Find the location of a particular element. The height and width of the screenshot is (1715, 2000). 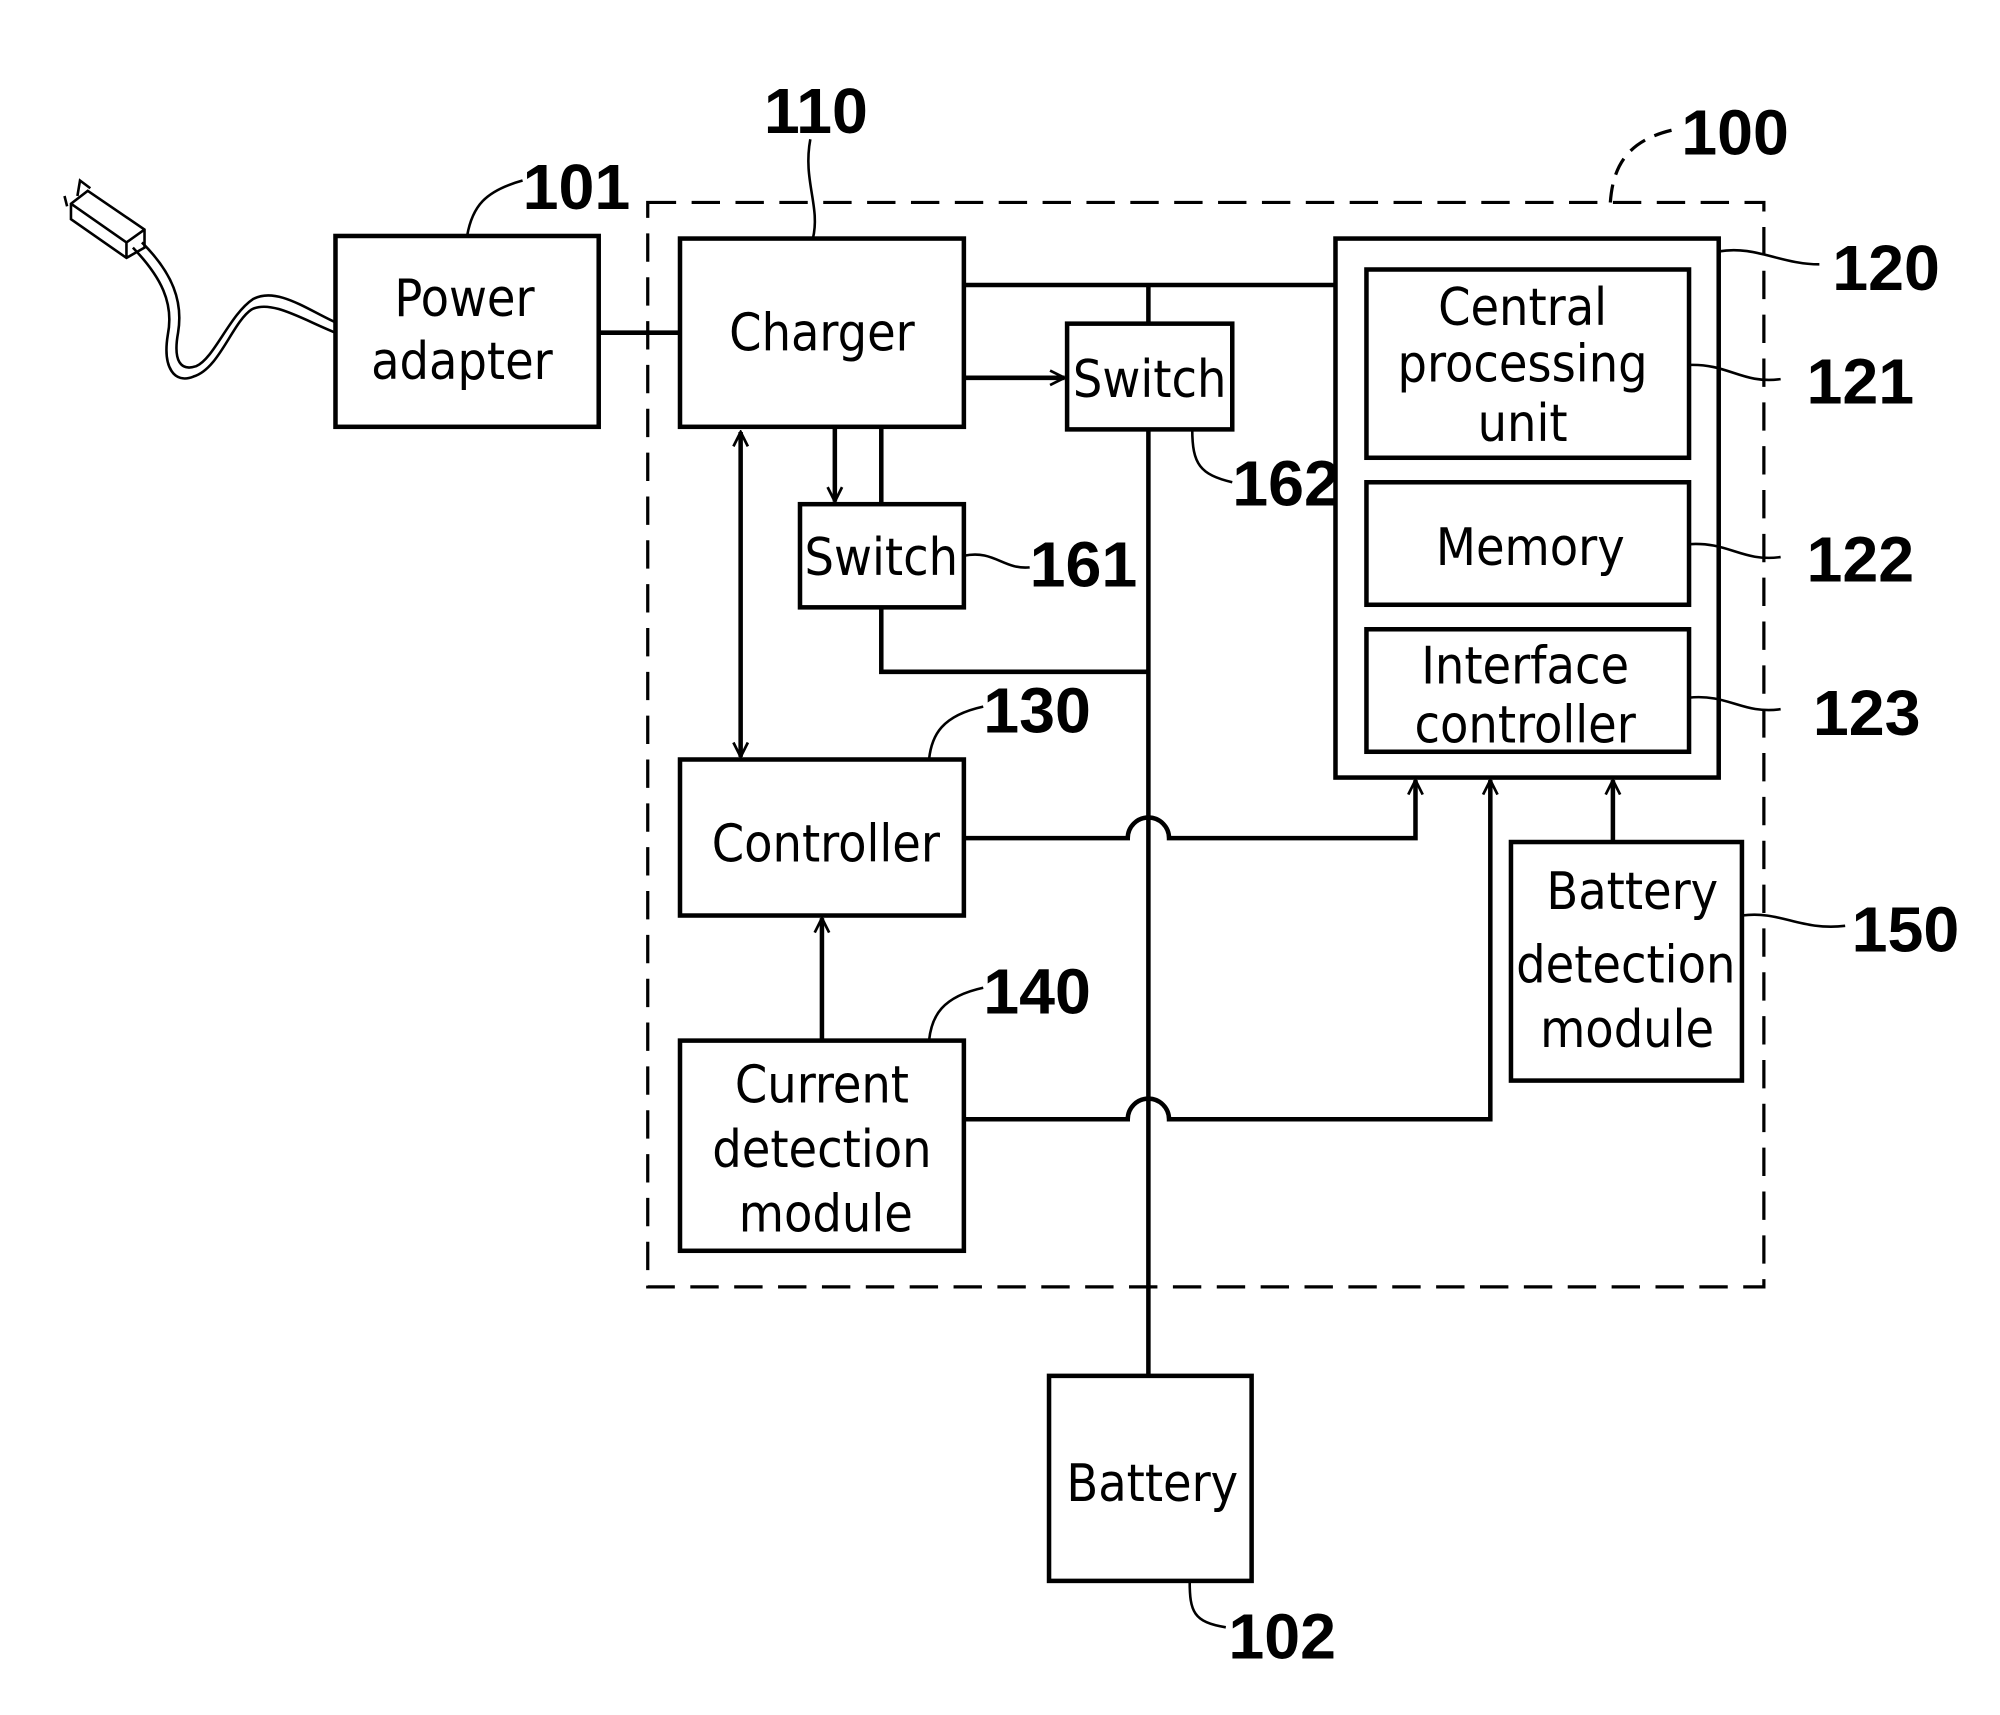

interface-controller-block: Interface controller is located at coordinates (1528, 691).